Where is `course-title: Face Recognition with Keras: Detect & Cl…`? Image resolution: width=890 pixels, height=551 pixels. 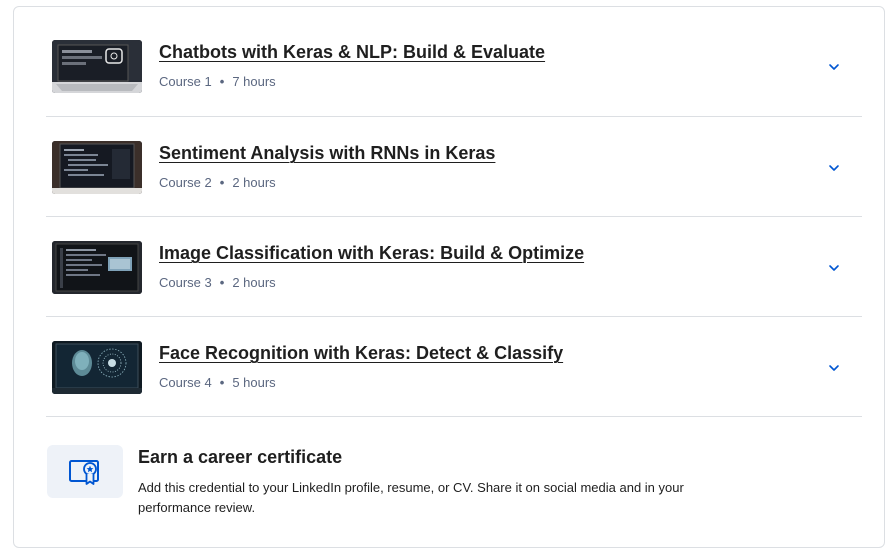 course-title: Face Recognition with Keras: Detect & Cl… is located at coordinates (361, 353).